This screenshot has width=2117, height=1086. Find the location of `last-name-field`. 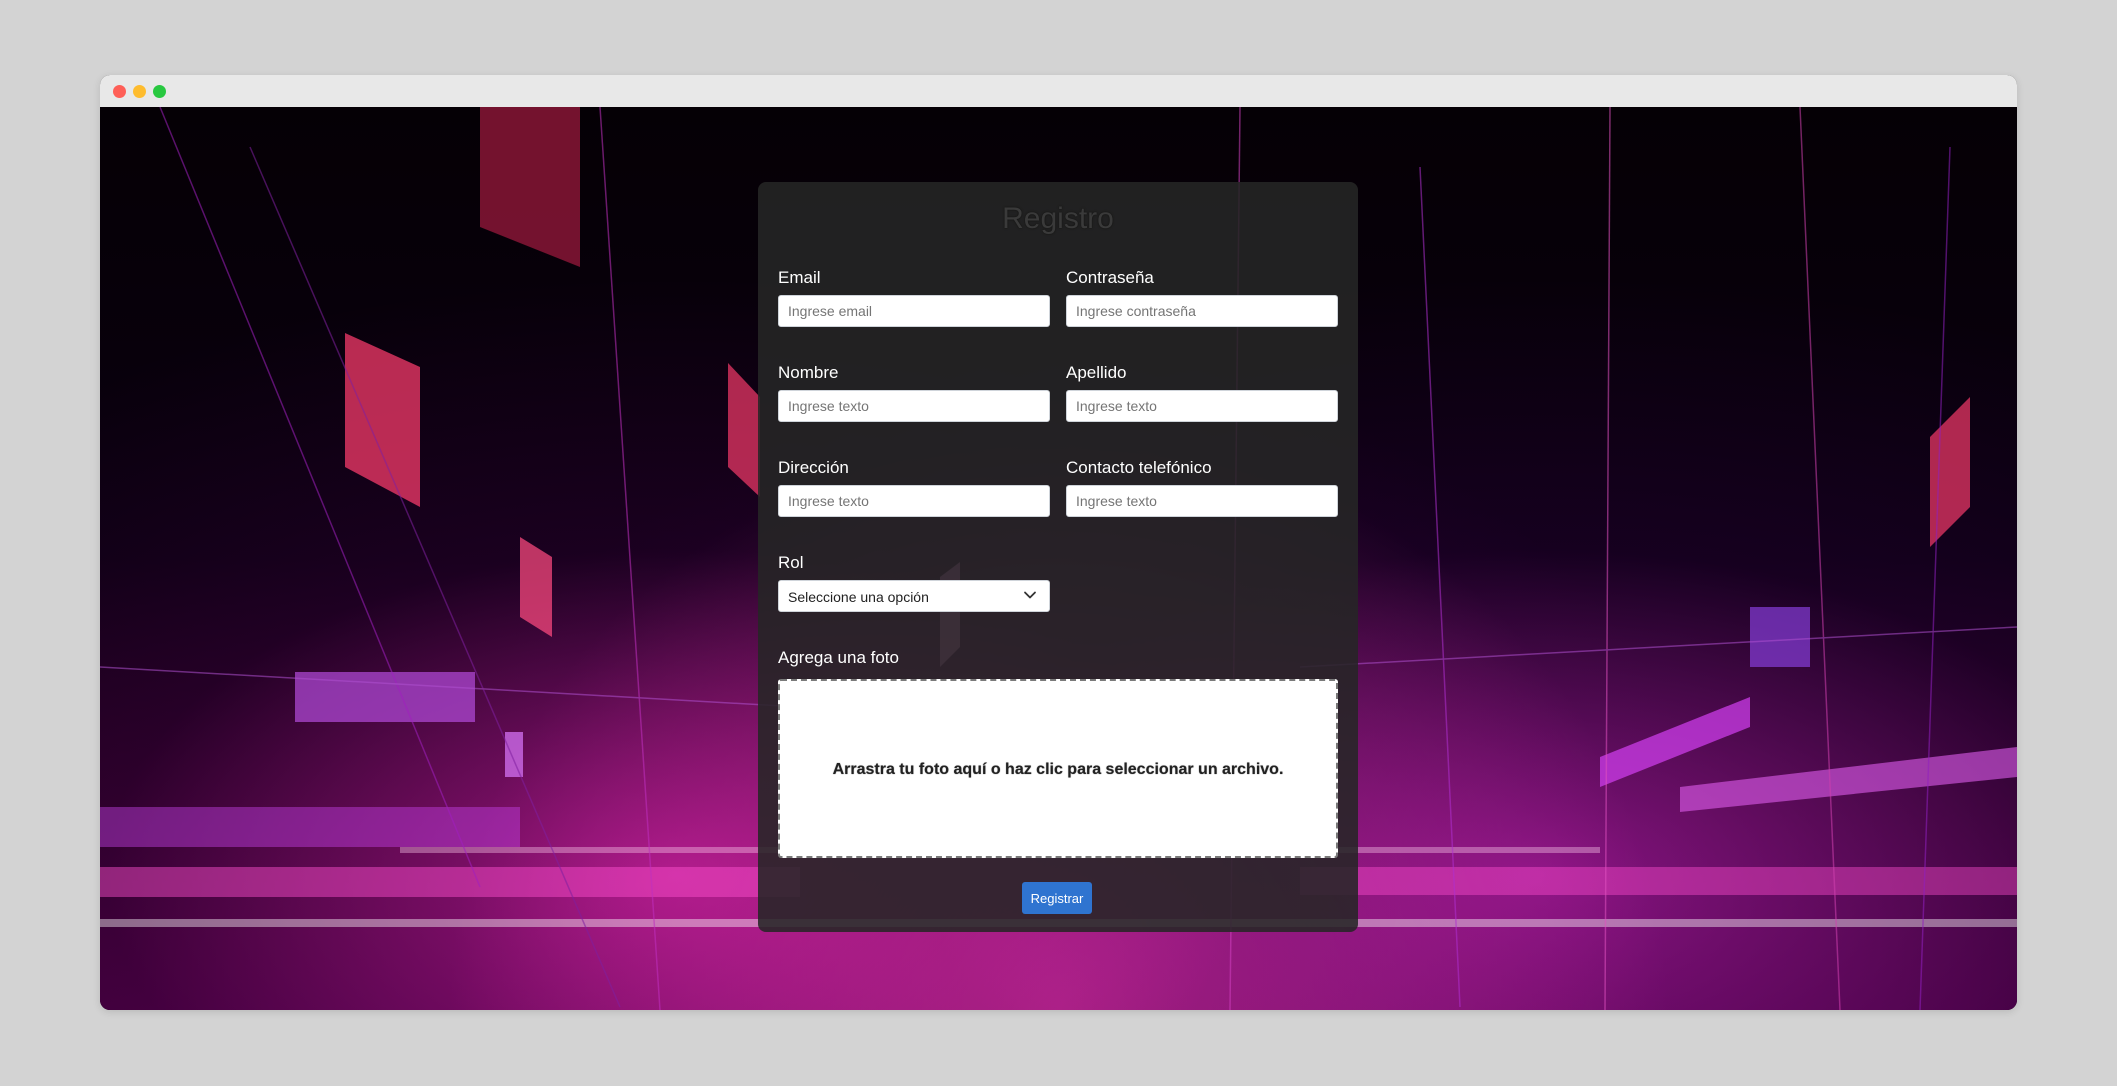

last-name-field is located at coordinates (1202, 406).